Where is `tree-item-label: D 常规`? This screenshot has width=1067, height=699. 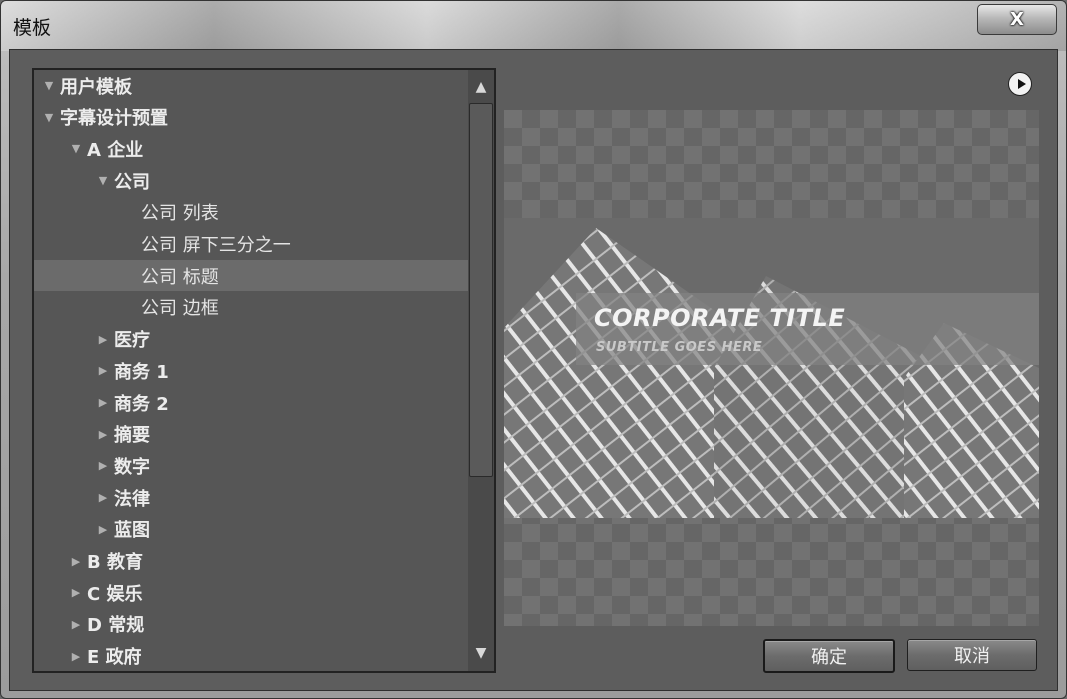 tree-item-label: D 常规 is located at coordinates (116, 626).